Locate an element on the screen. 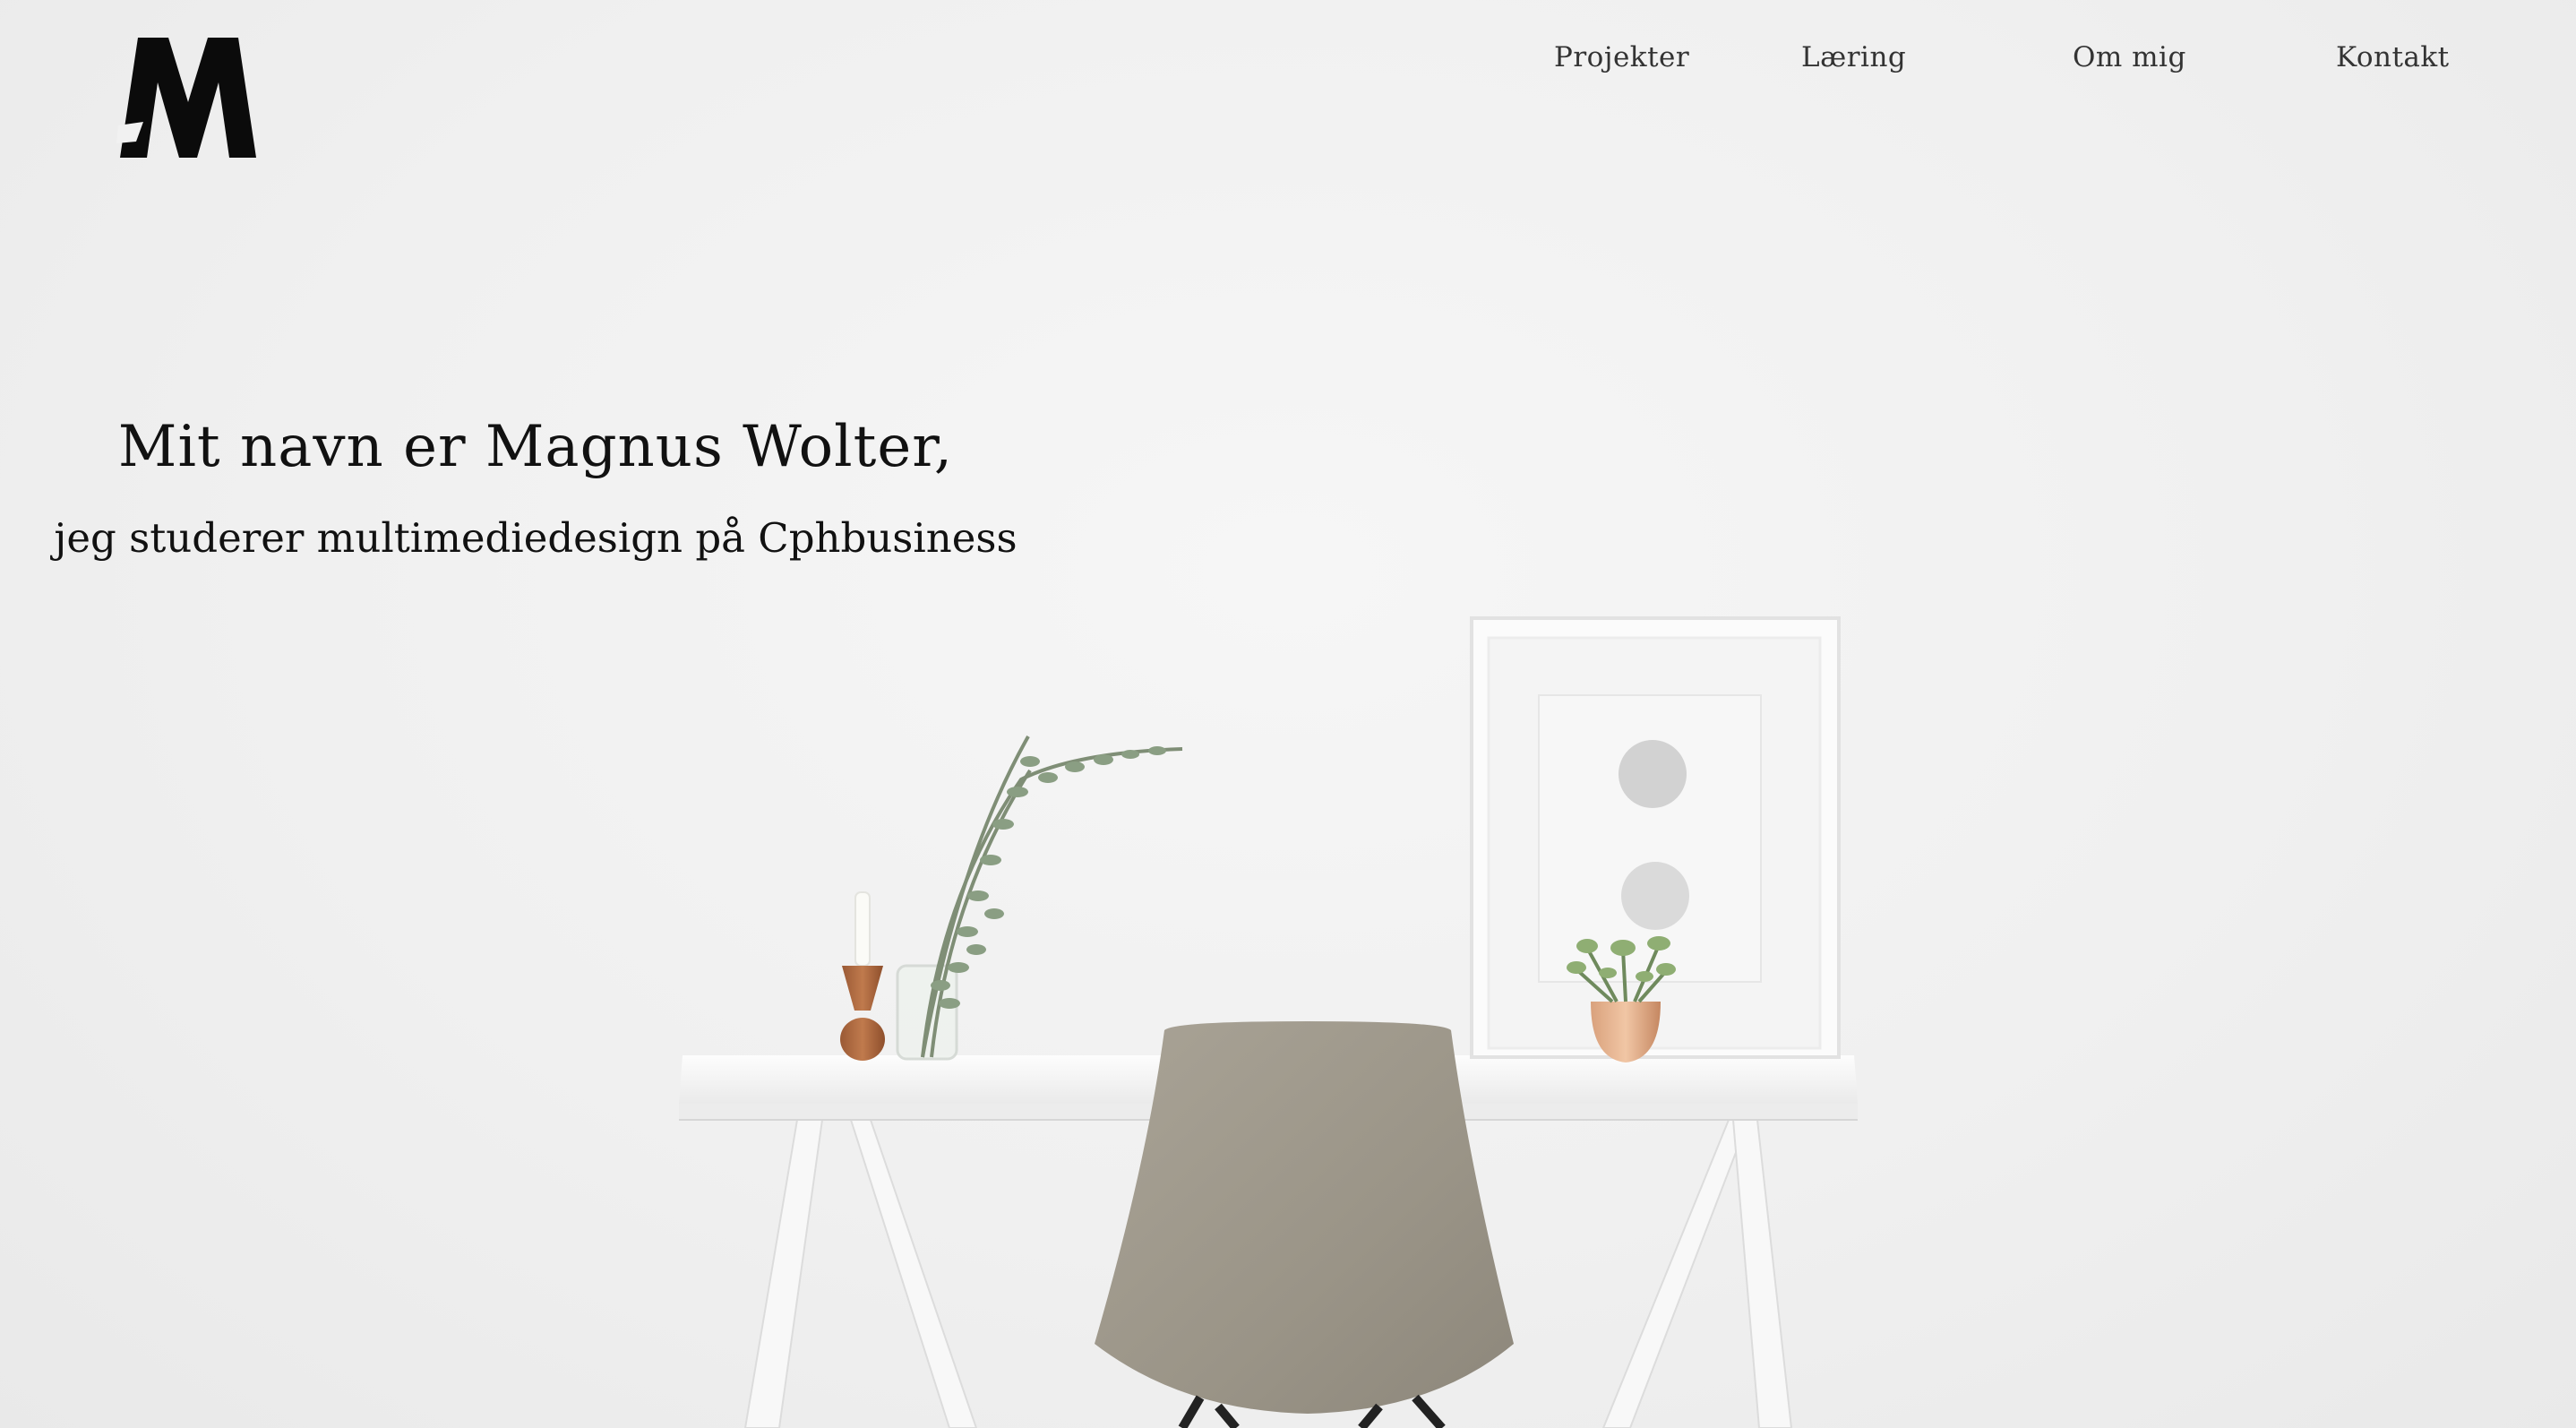 This screenshot has height=1428, width=2576. eucalyptus-vase is located at coordinates (1039, 898).